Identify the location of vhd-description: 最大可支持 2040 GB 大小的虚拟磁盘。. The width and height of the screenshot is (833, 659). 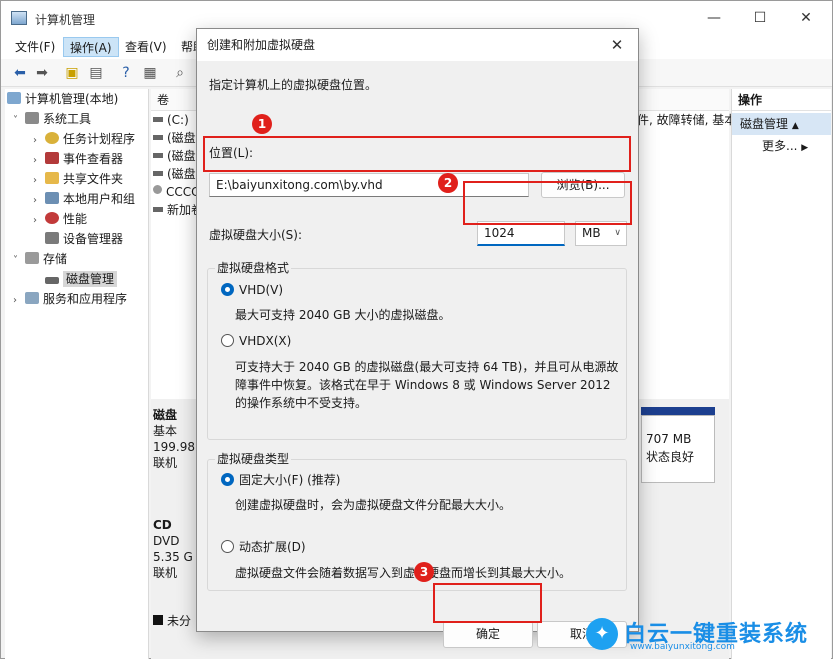
(343, 315).